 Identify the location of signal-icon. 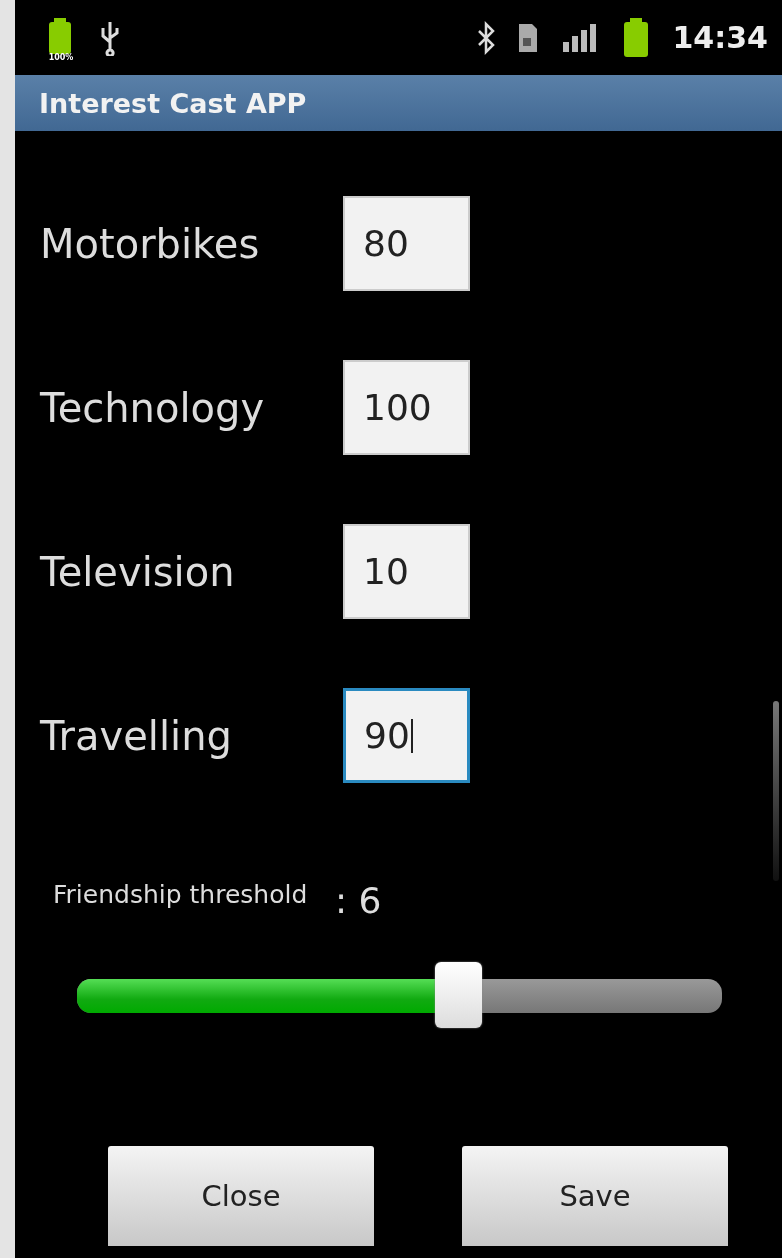
(579, 37).